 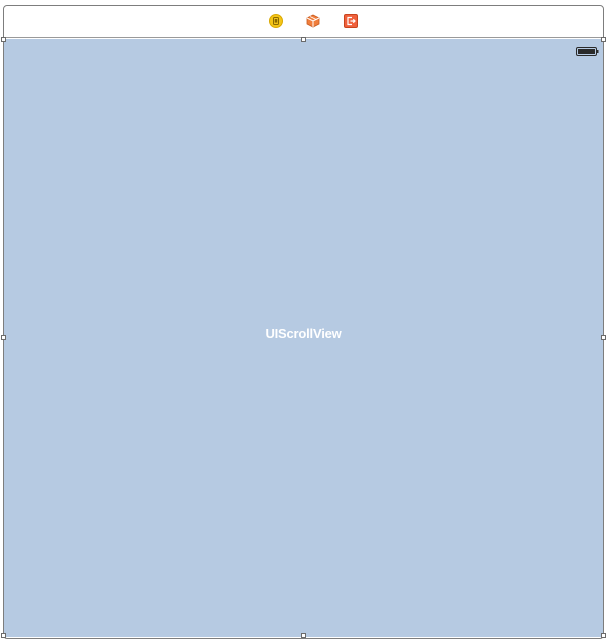 I want to click on resize-handle-bottom, so click(x=303, y=635).